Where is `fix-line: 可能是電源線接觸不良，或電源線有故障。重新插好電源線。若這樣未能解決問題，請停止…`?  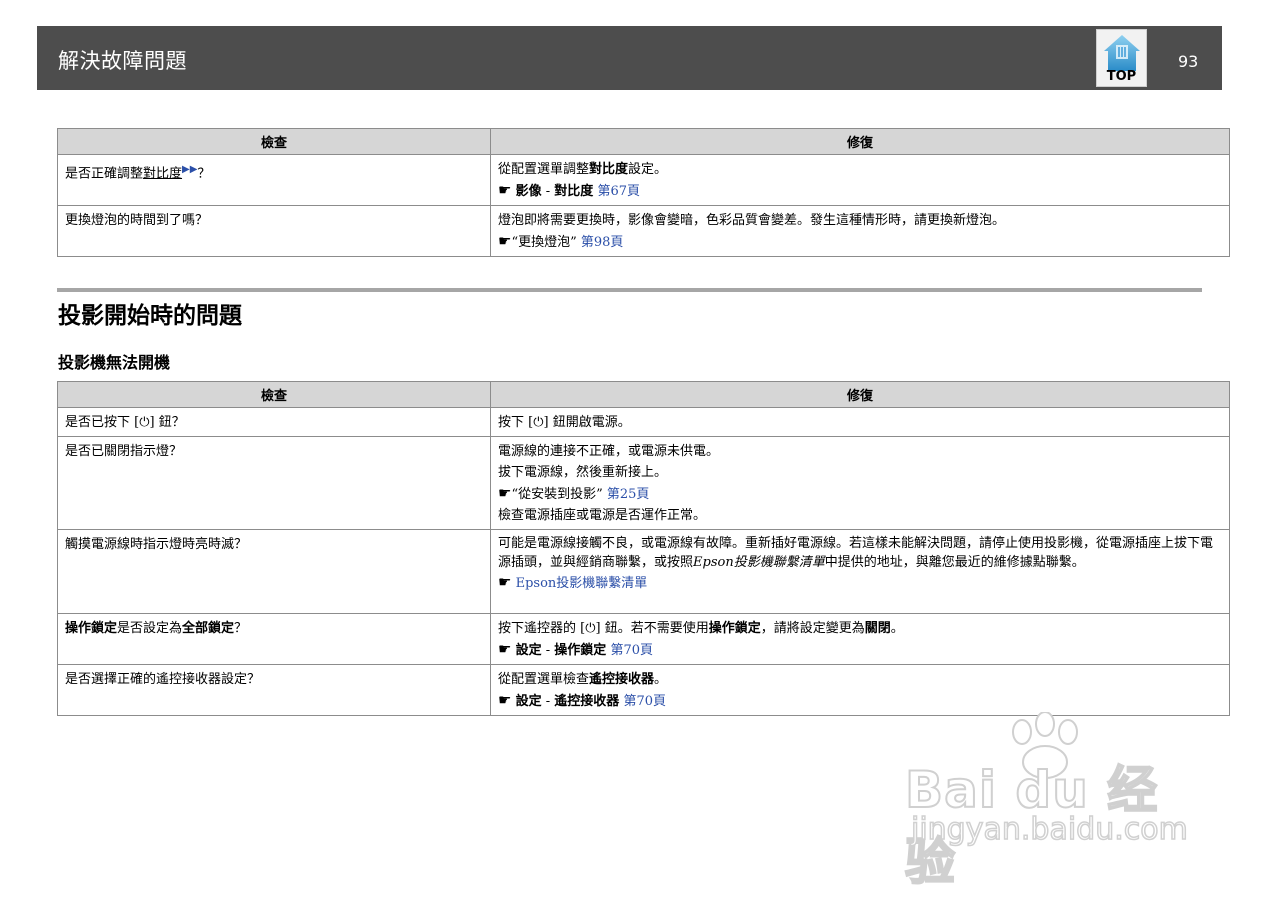 fix-line: 可能是電源線接觸不良，或電源線有故障。重新插好電源線。若這樣未能解決問題，請停止… is located at coordinates (856, 553).